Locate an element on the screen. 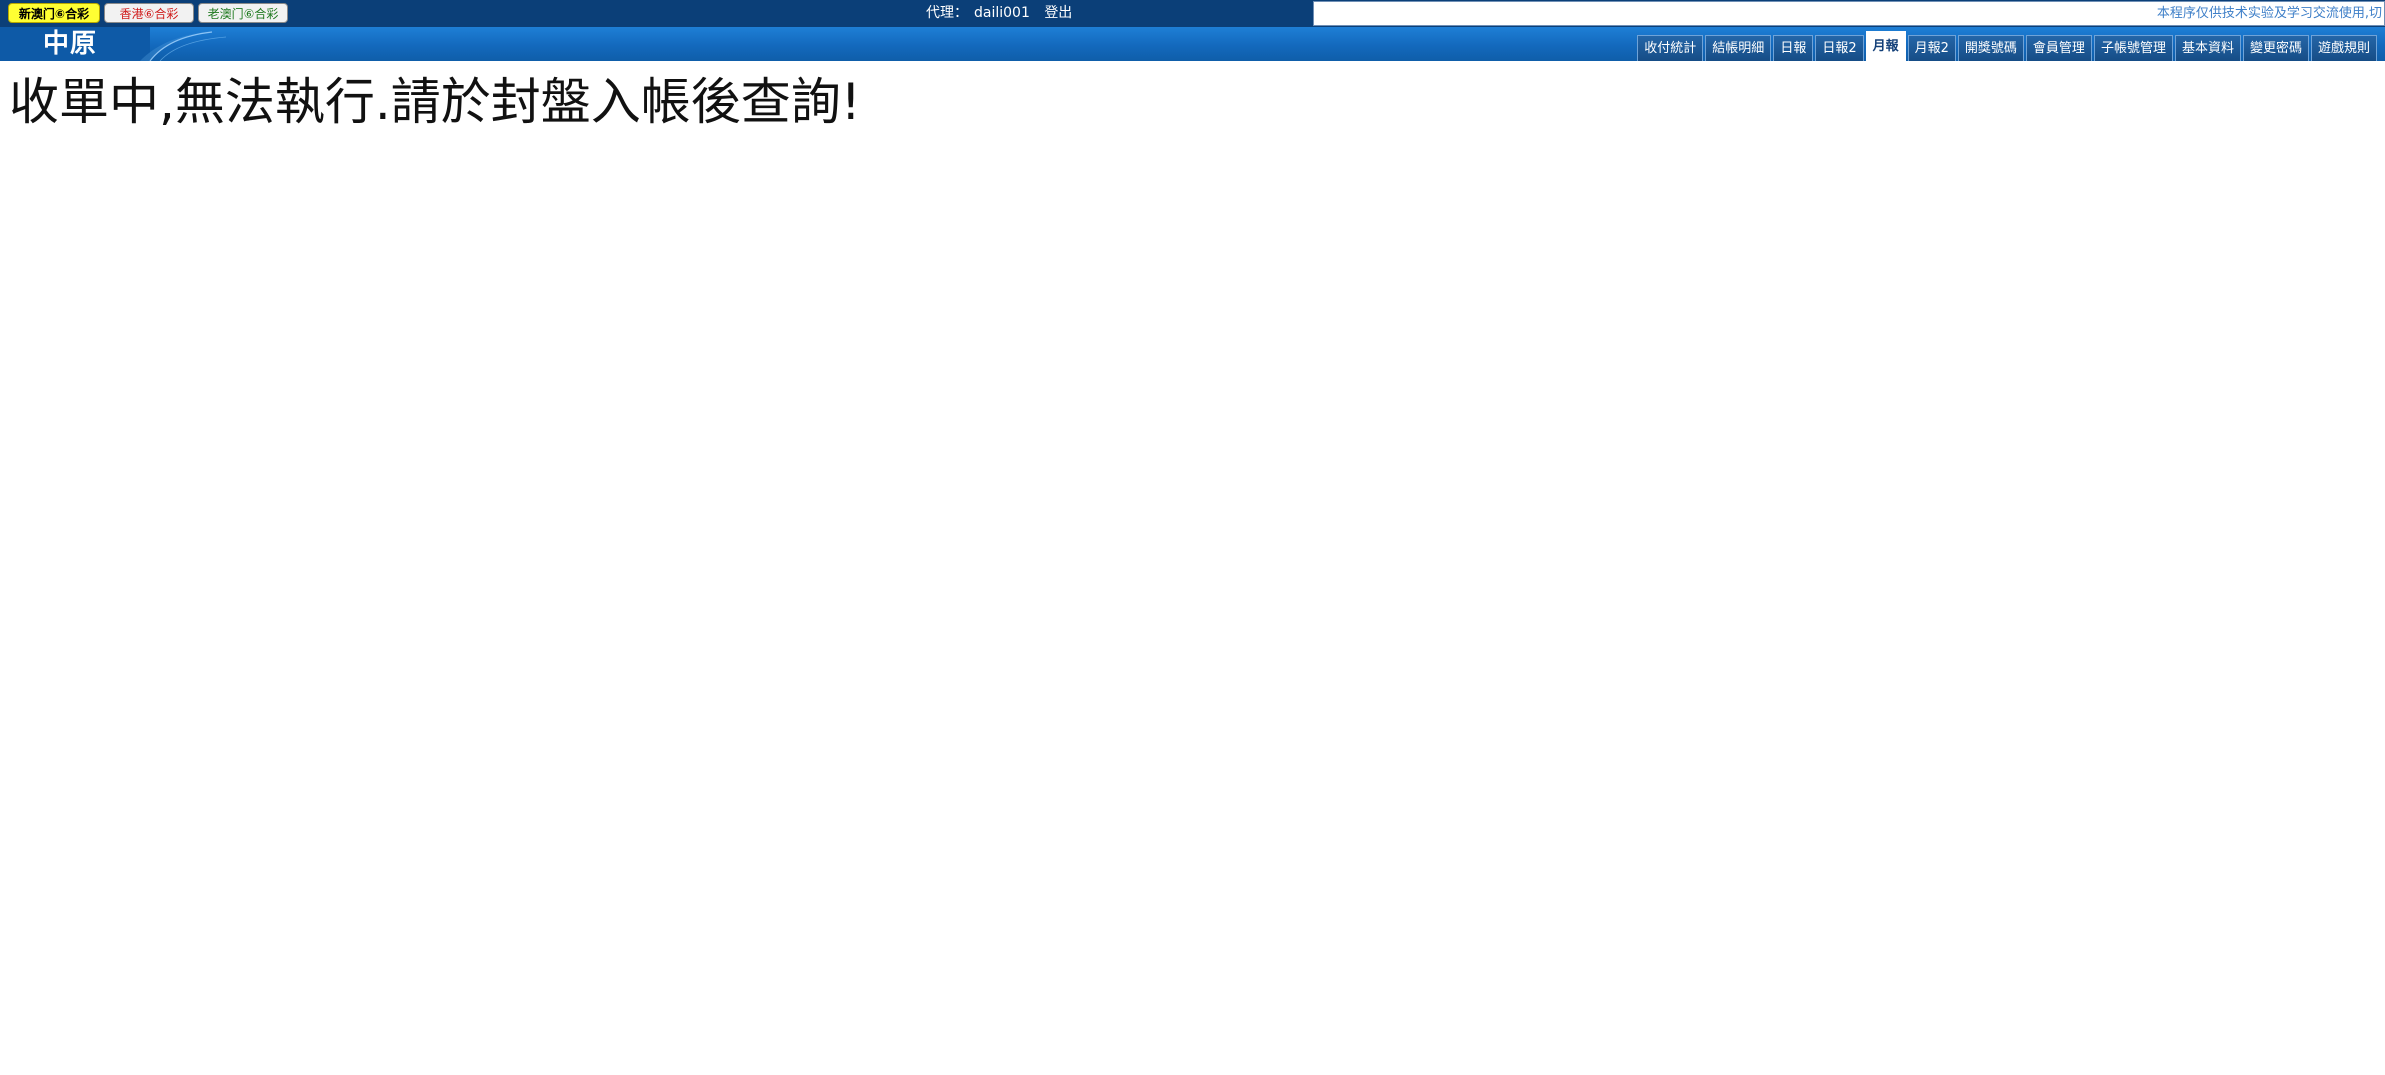 Image resolution: width=2385 pixels, height=1075 pixels. agent-label: 代理： is located at coordinates (947, 13).